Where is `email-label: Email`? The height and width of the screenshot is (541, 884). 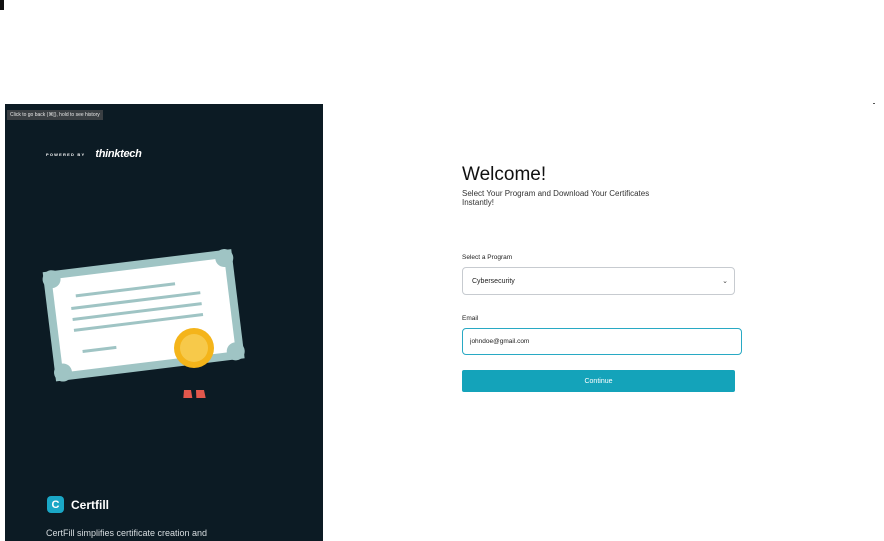 email-label: Email is located at coordinates (470, 318).